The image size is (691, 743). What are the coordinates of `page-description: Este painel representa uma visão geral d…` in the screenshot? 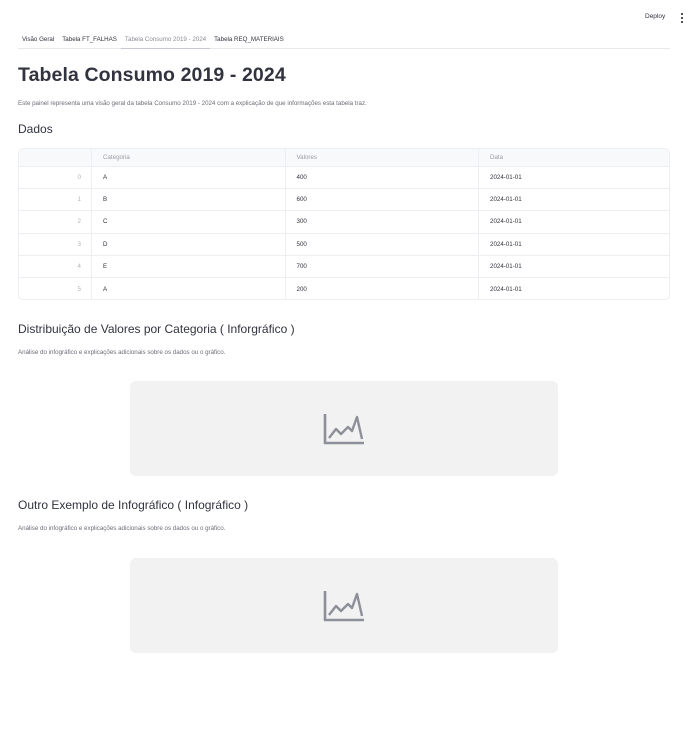 It's located at (192, 103).